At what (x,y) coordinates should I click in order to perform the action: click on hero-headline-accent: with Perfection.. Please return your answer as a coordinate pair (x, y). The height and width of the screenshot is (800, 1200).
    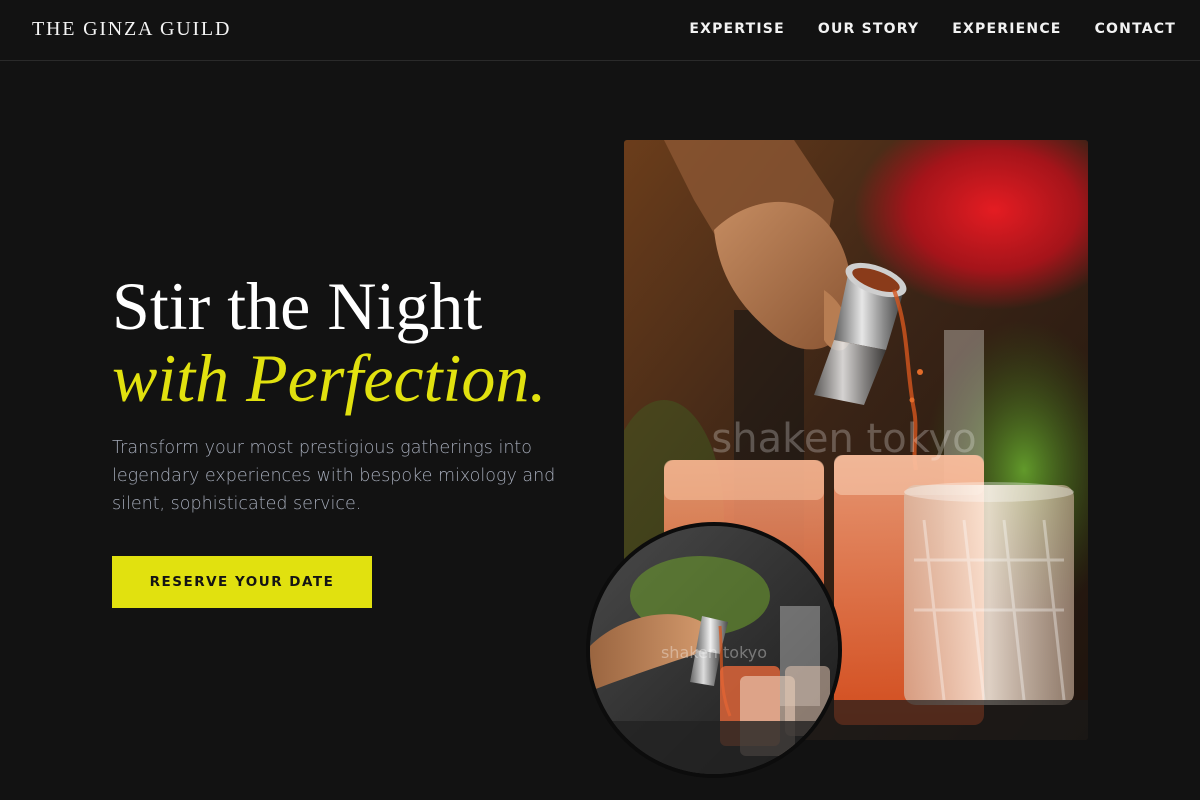
    Looking at the image, I should click on (329, 378).